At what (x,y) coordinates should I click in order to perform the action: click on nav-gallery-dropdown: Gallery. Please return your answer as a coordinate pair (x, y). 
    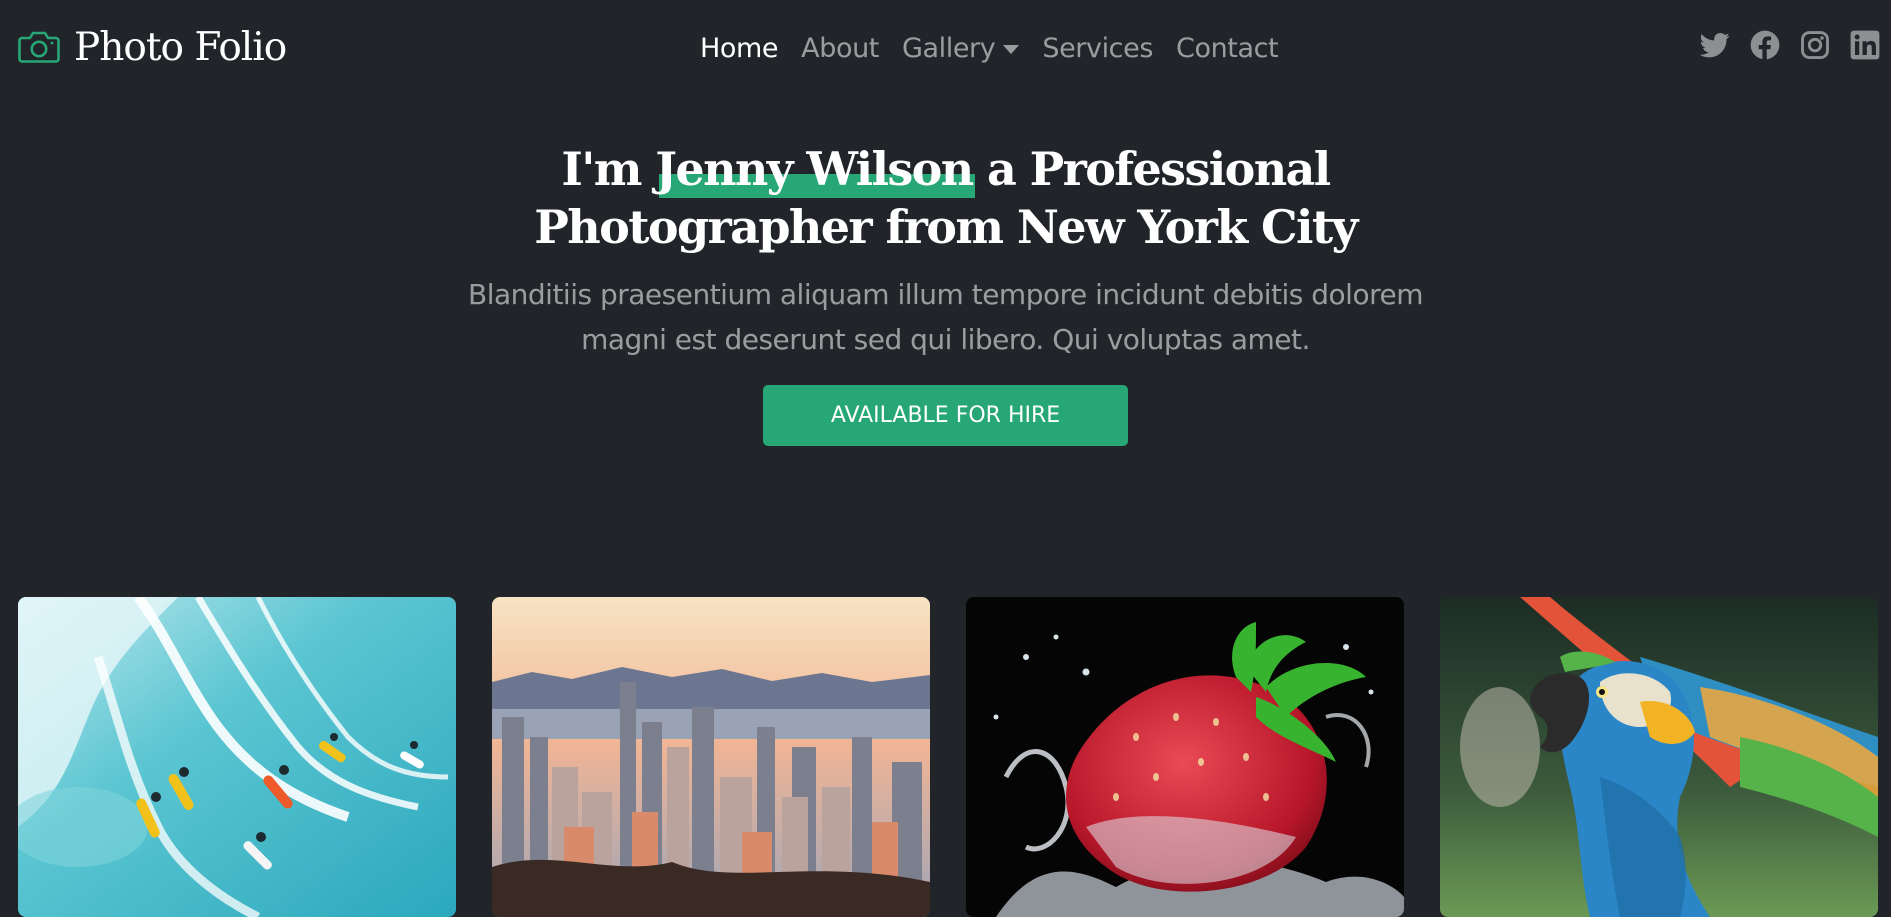
    Looking at the image, I should click on (961, 48).